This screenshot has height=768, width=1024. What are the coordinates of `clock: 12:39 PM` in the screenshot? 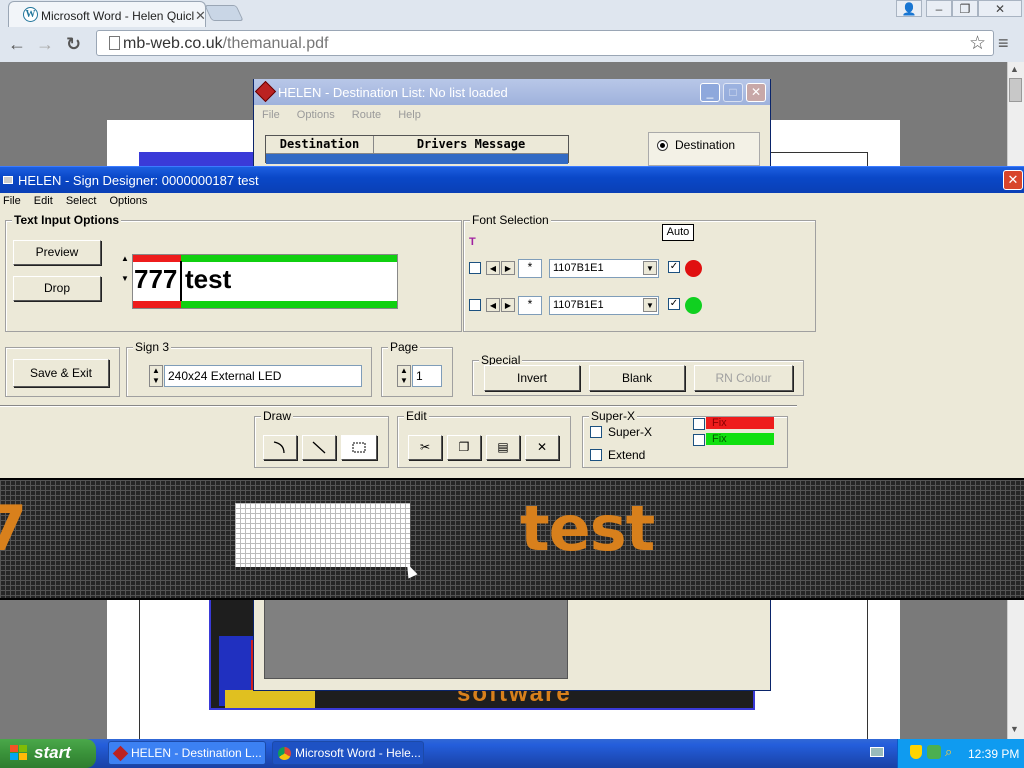 It's located at (994, 754).